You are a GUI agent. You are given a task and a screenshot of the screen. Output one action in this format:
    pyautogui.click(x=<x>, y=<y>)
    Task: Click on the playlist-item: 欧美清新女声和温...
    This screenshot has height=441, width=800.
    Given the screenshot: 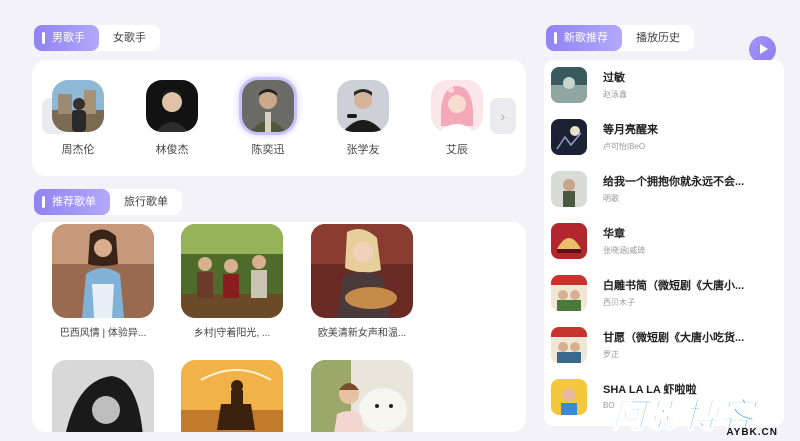 What is the action you would take?
    pyautogui.click(x=362, y=281)
    